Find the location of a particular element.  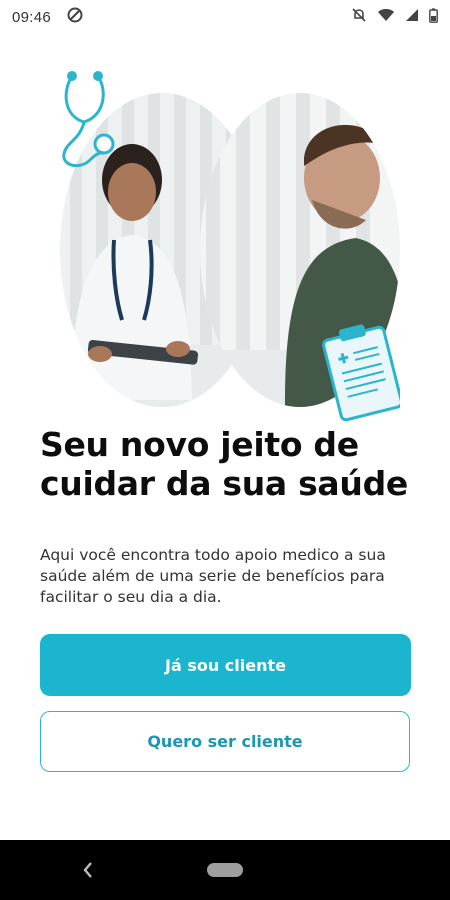

home-pill-icon is located at coordinates (225, 870).